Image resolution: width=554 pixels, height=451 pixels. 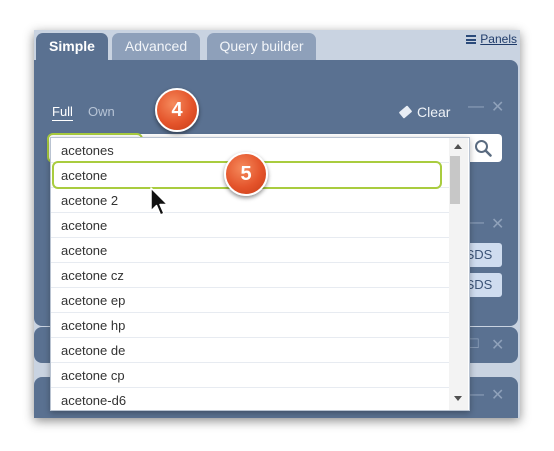 What do you see at coordinates (455, 180) in the screenshot?
I see `scroll-thumb` at bounding box center [455, 180].